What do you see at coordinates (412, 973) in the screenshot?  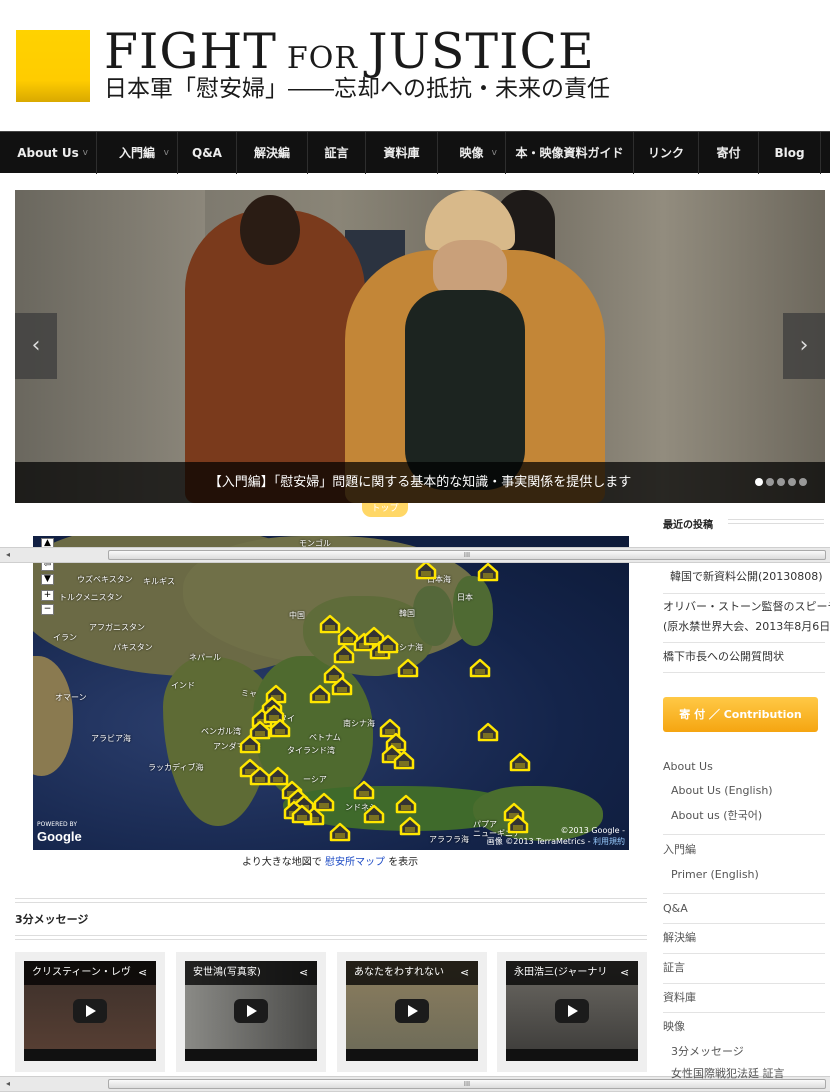 I see `video-title: あなたをわすれない` at bounding box center [412, 973].